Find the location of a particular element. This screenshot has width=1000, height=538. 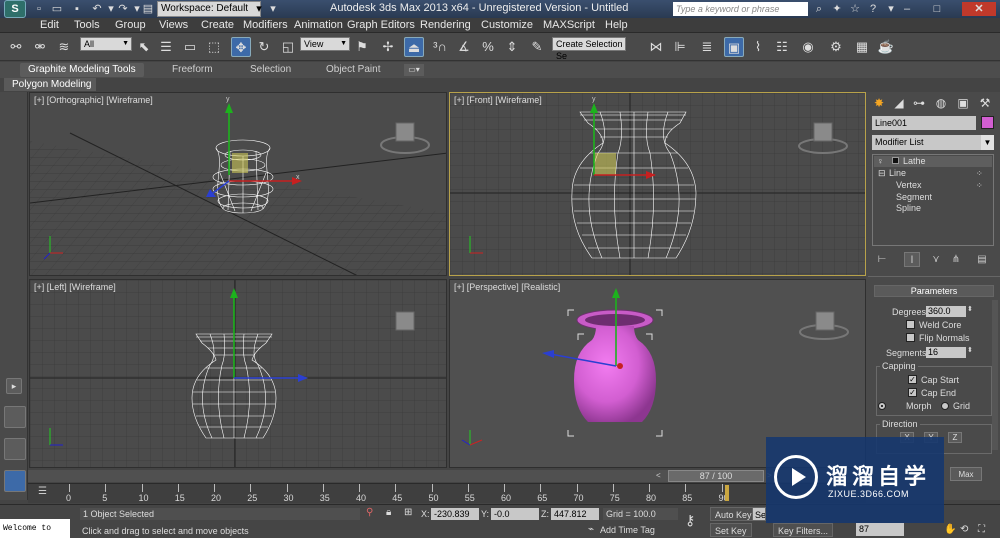

set-key-button: Set Key is located at coordinates (731, 530).